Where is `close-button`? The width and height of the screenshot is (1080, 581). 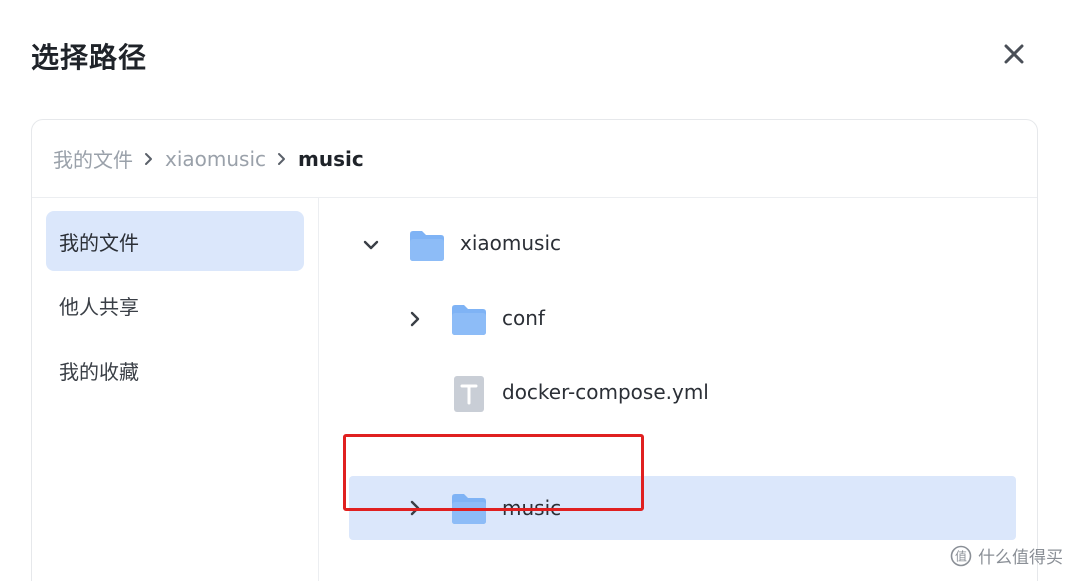
close-button is located at coordinates (1014, 54).